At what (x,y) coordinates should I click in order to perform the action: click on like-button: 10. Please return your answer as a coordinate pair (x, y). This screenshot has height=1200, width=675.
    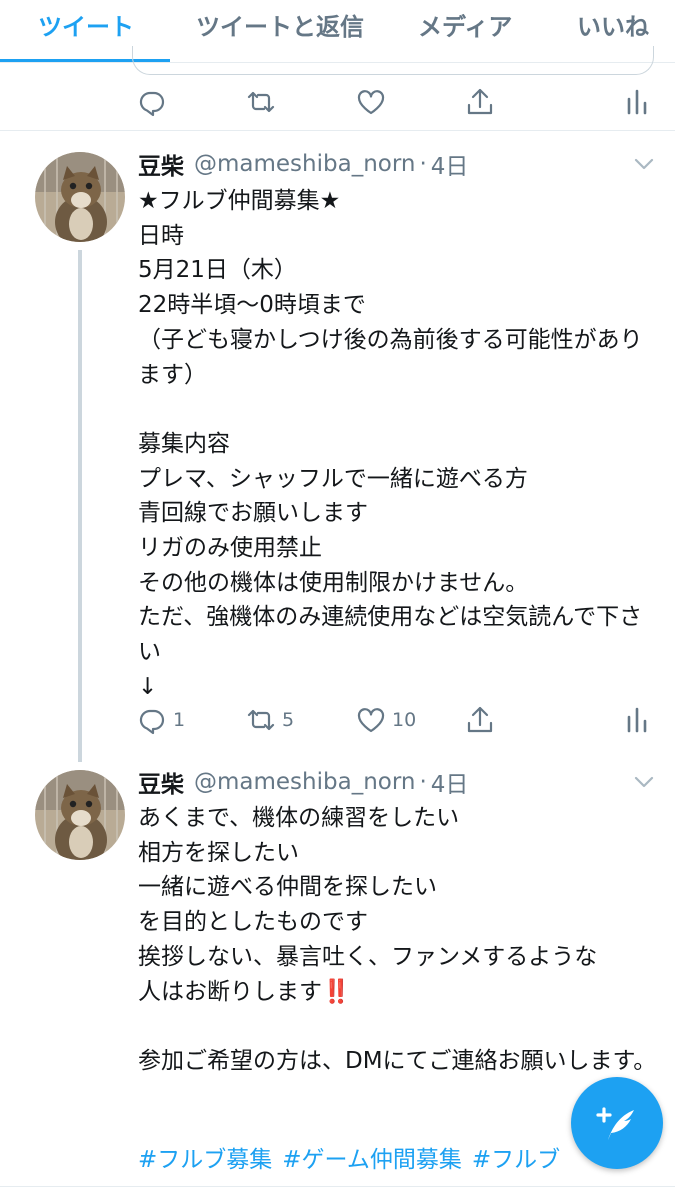
    Looking at the image, I should click on (386, 720).